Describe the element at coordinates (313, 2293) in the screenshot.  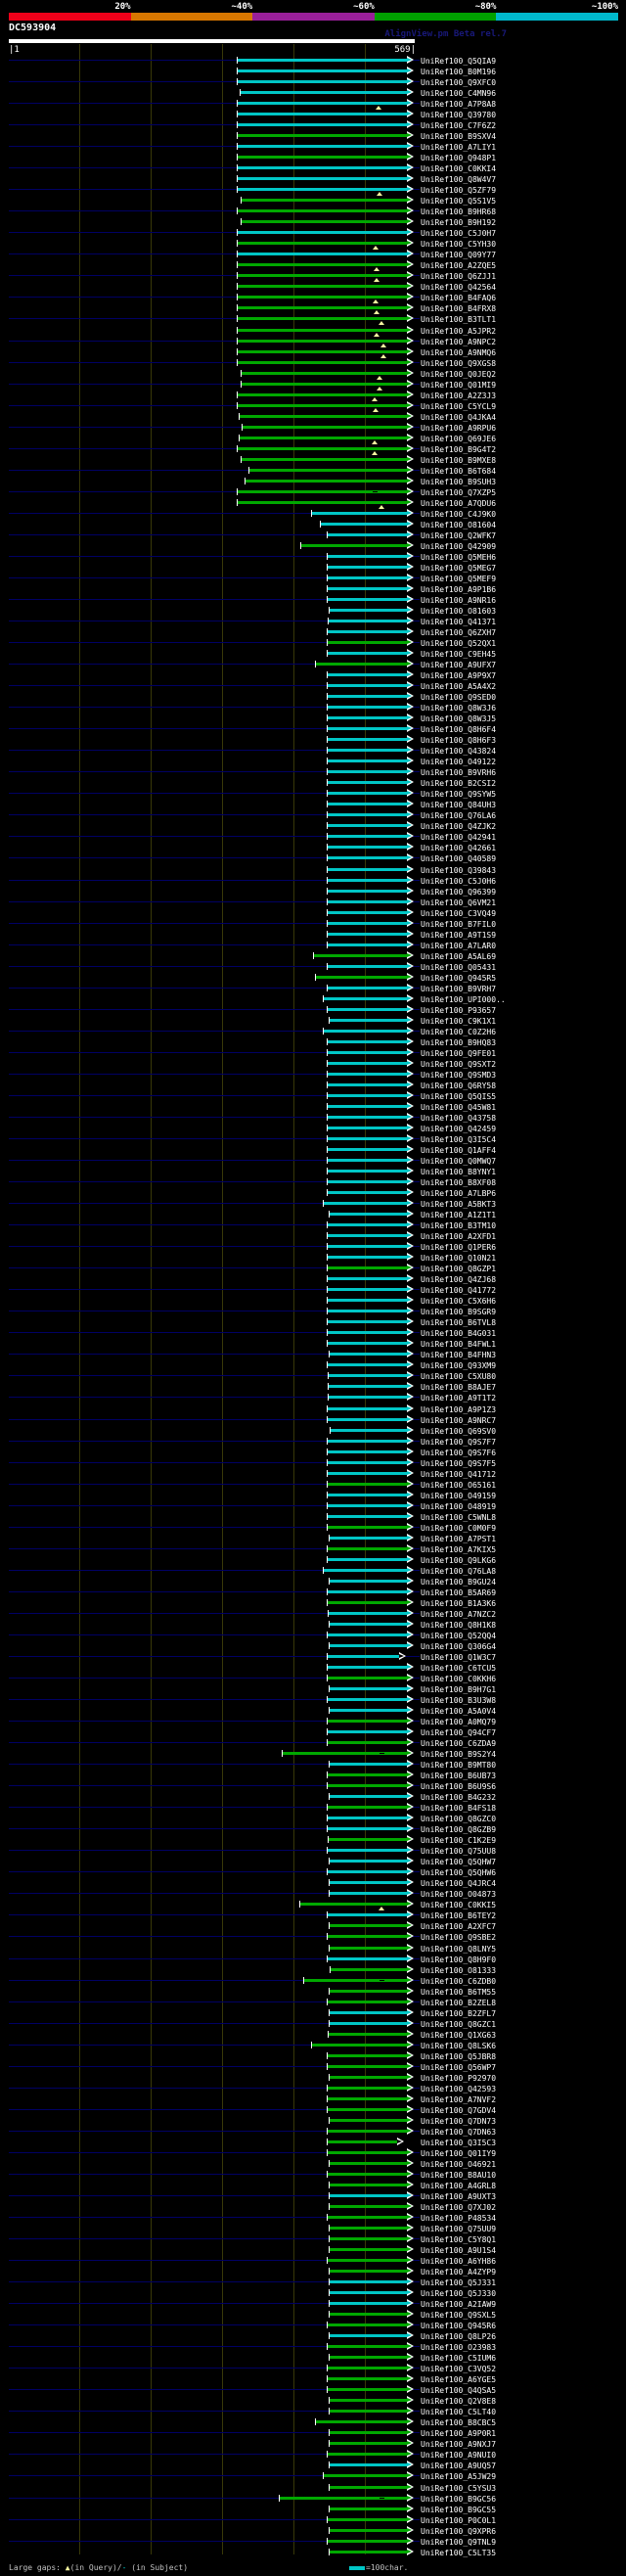
I see `hit-row: UniRef100_Q5J330` at that location.